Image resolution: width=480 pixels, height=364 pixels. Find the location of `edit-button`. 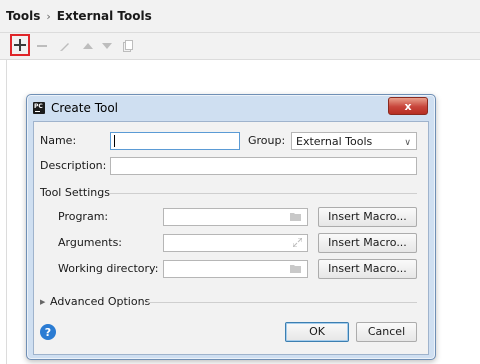

edit-button is located at coordinates (65, 46).